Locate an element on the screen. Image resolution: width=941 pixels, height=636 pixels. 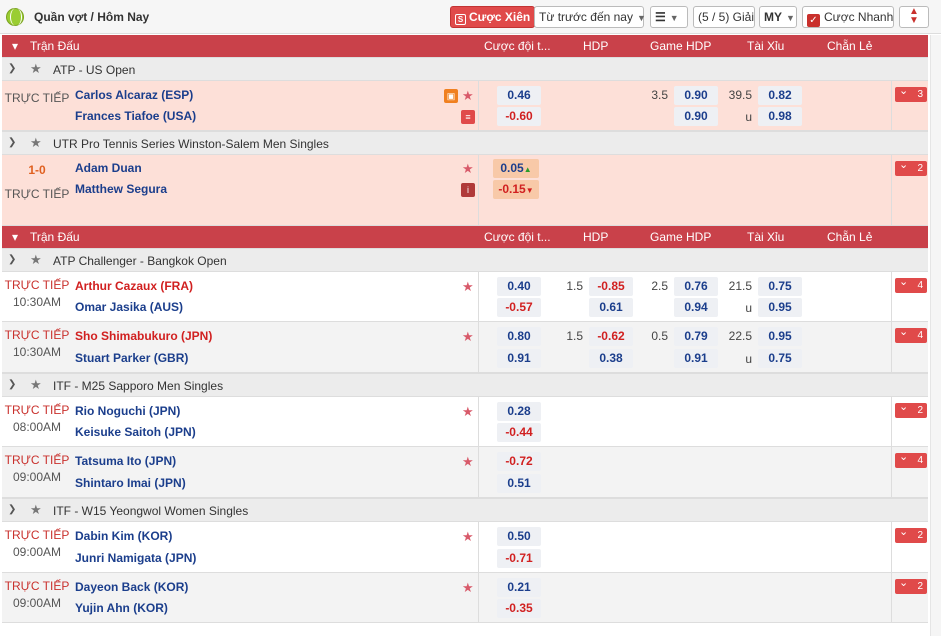
game-hdp-home-odd: 0.76 is located at coordinates (696, 286).